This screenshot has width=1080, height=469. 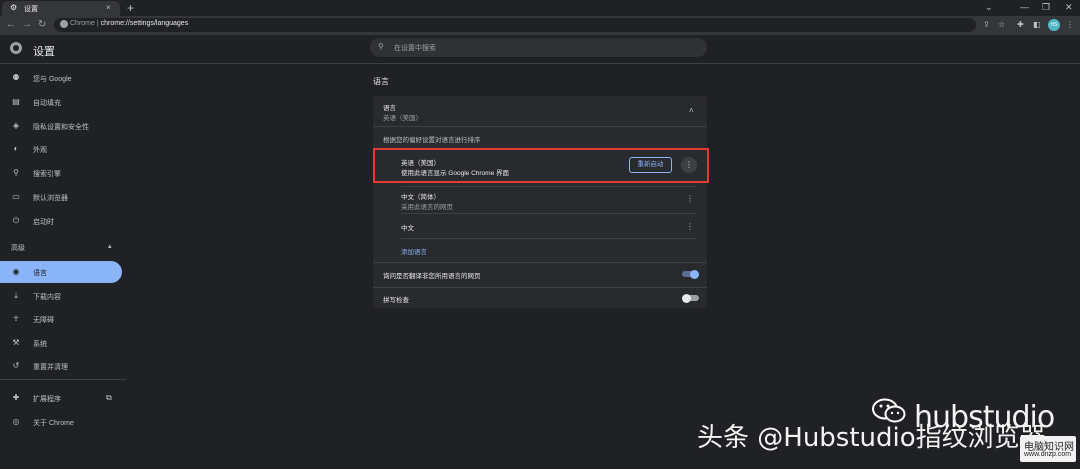 What do you see at coordinates (871, 438) in the screenshot?
I see `watermark-caption: 头条 @Hubstudio指纹浏览器` at bounding box center [871, 438].